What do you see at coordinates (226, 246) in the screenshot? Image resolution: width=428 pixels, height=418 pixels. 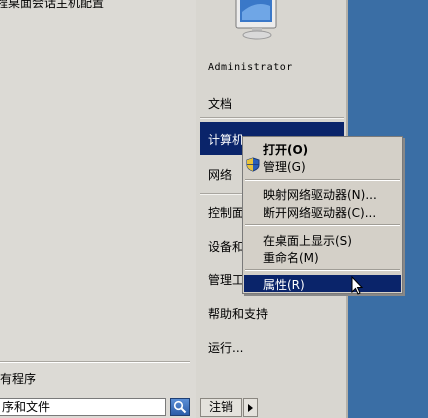 I see `places-item-devices: 设备和` at bounding box center [226, 246].